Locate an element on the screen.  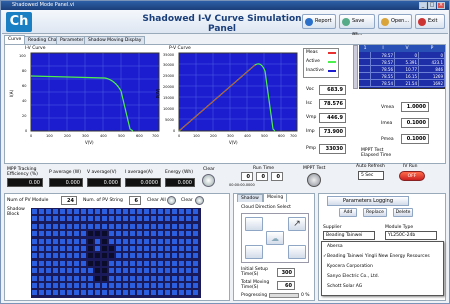
module-type-select: YL250C-24b is located at coordinates (411, 235).